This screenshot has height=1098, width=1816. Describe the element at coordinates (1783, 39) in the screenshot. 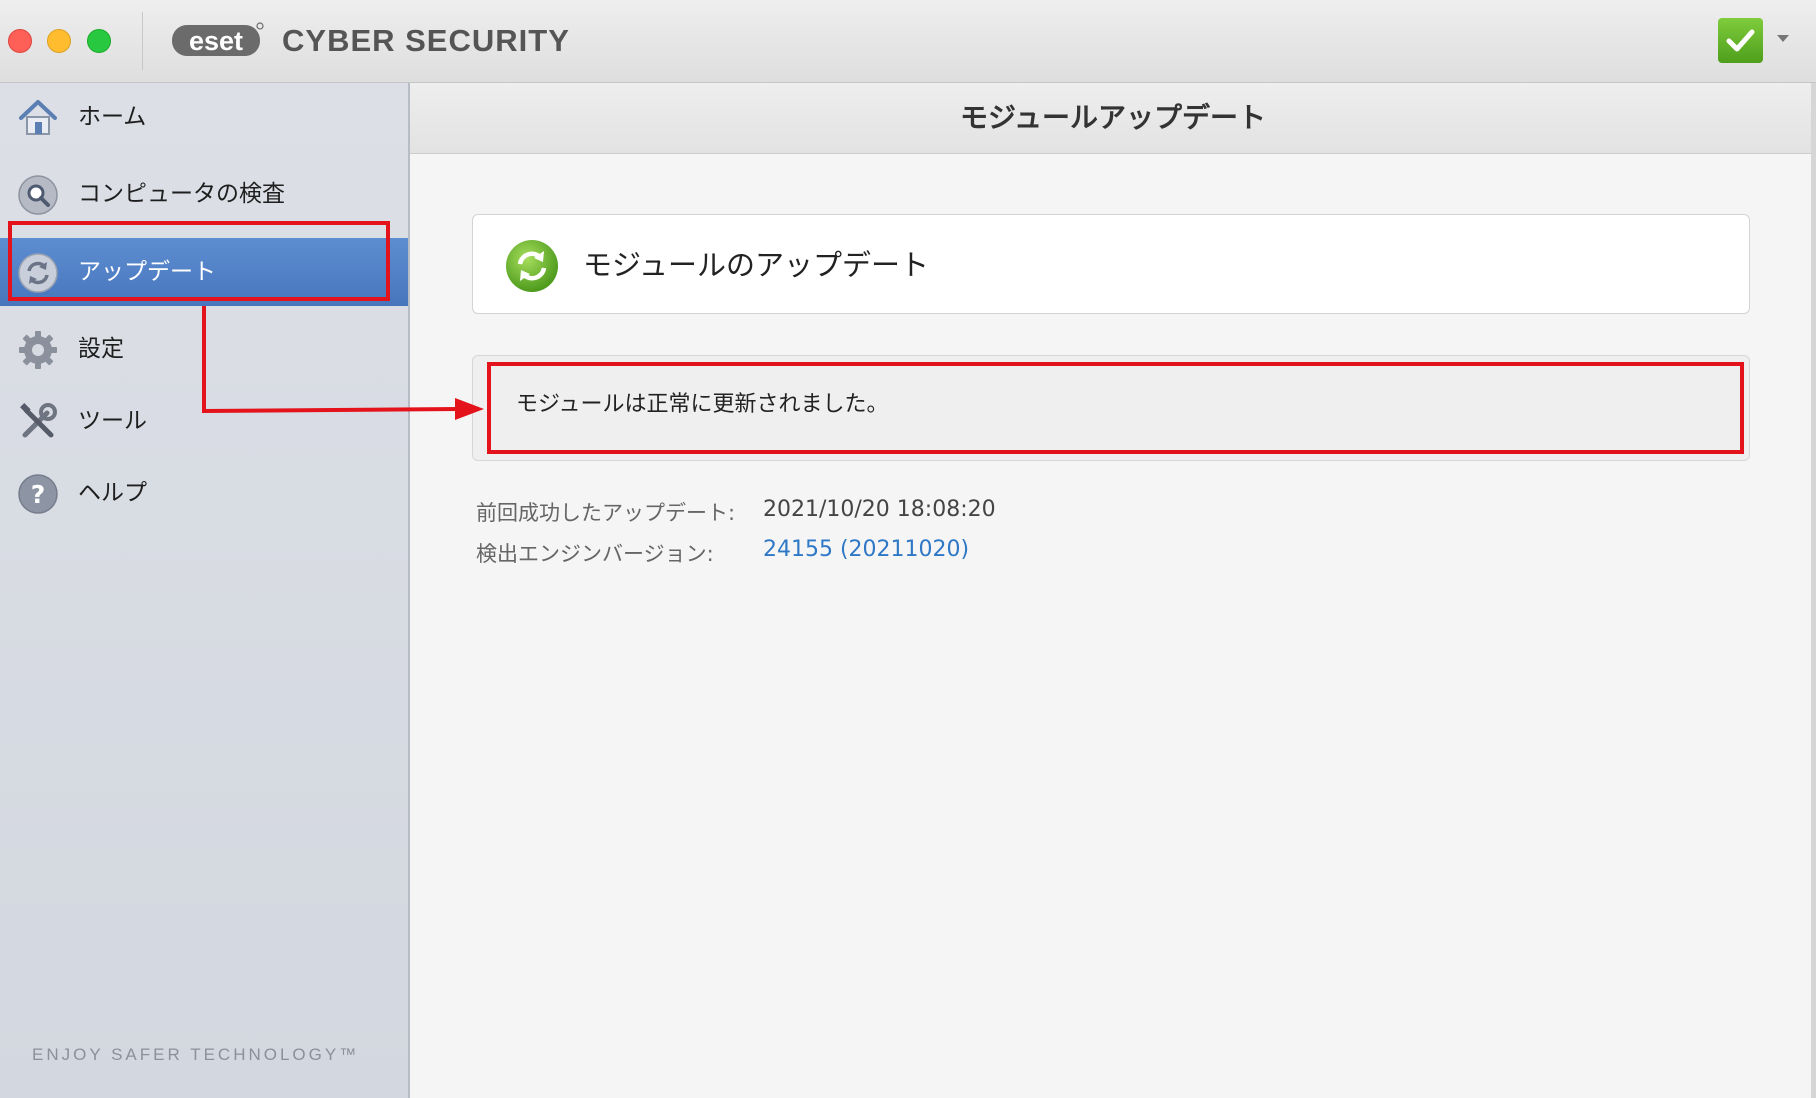

I see `dropdown-caret-icon` at that location.